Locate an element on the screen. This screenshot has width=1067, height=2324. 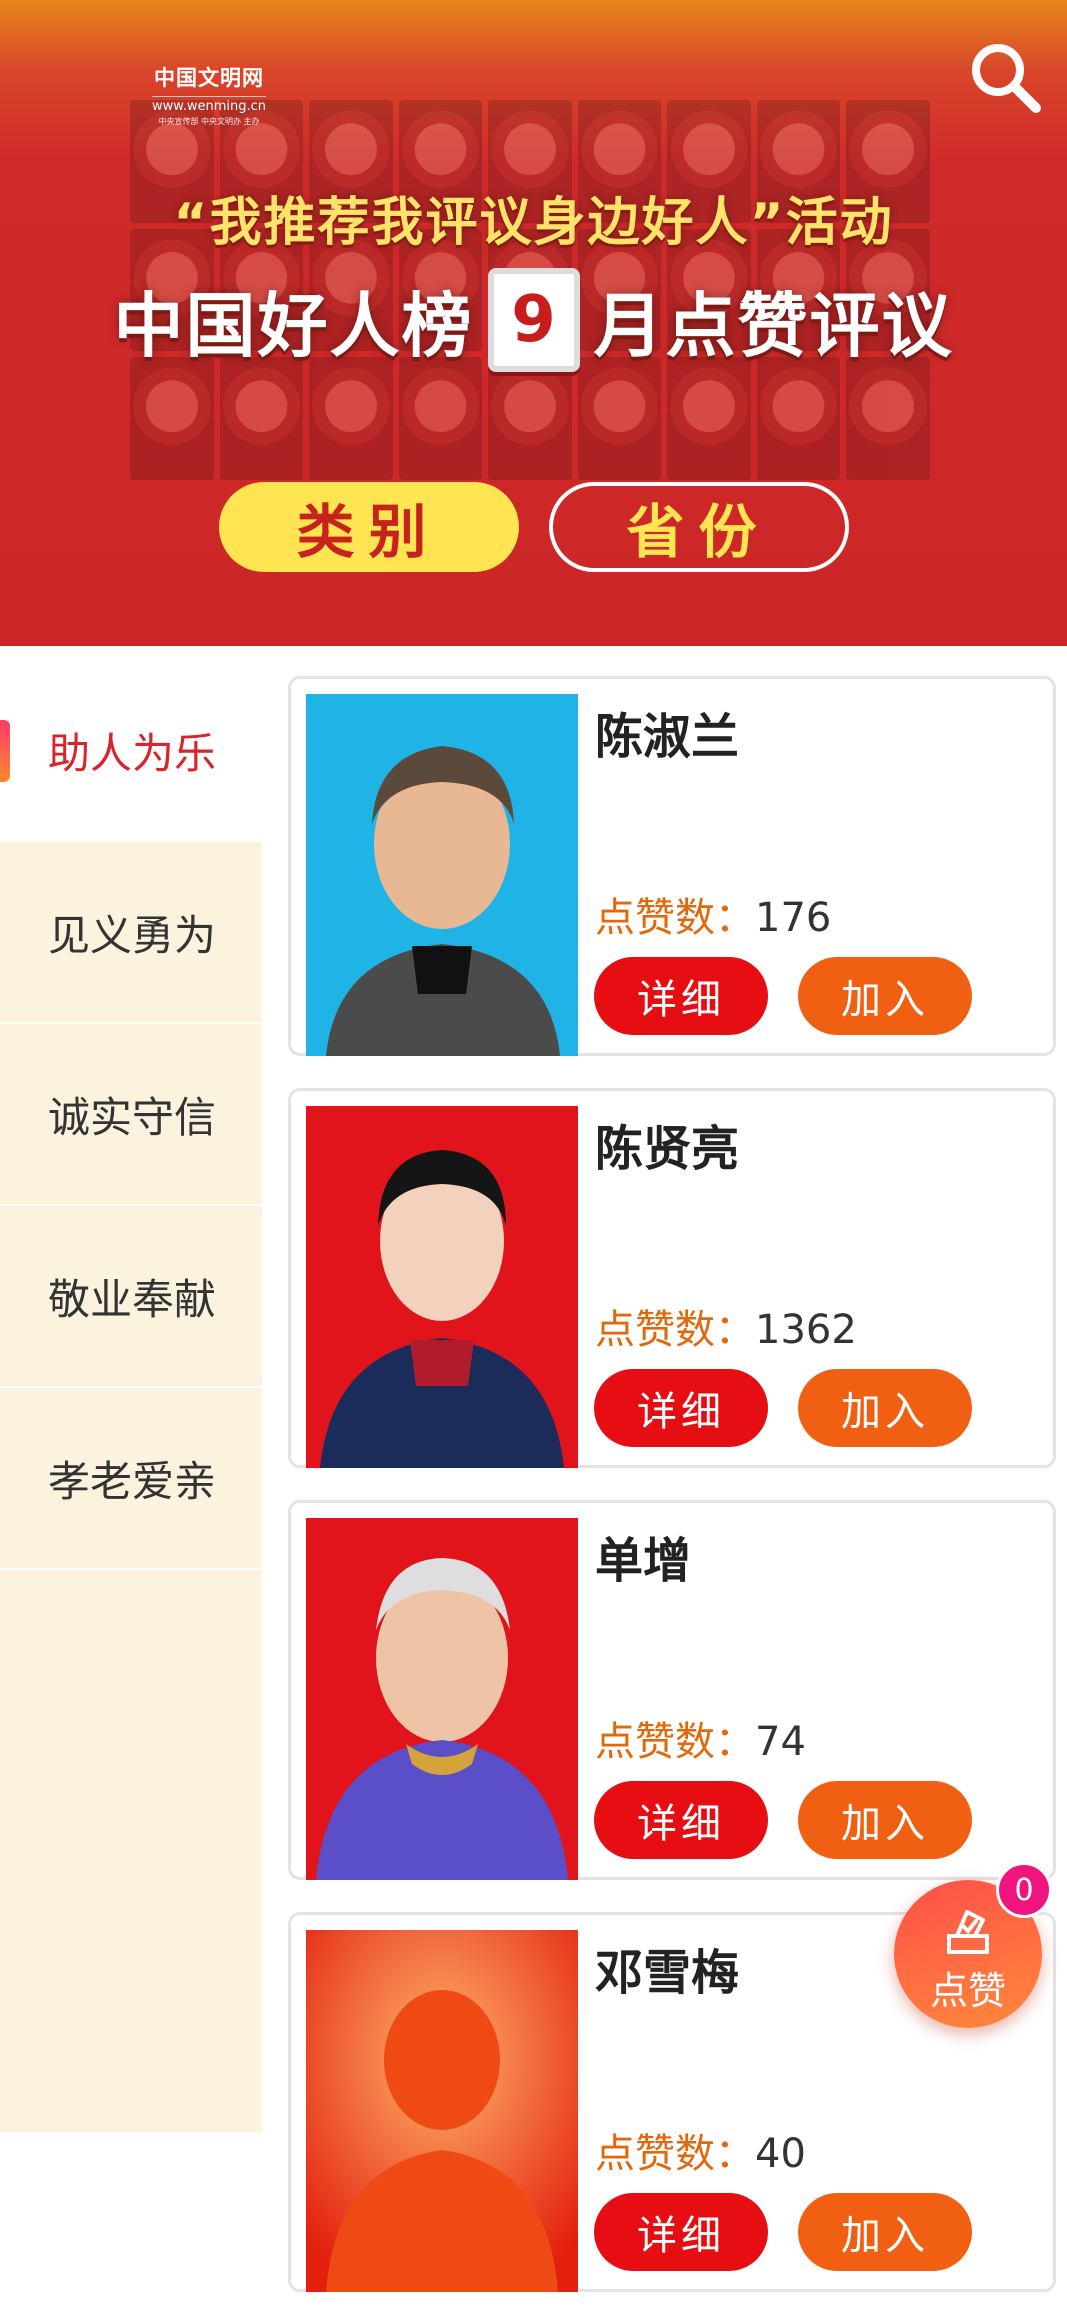
sidebar-item-dedication: 敬业奉献 is located at coordinates (131, 1297).